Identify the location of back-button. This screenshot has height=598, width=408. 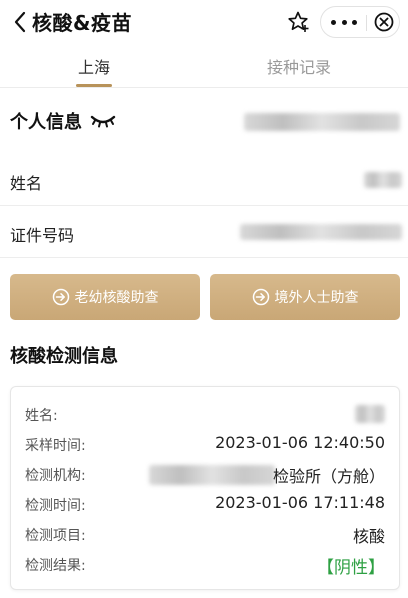
(20, 22).